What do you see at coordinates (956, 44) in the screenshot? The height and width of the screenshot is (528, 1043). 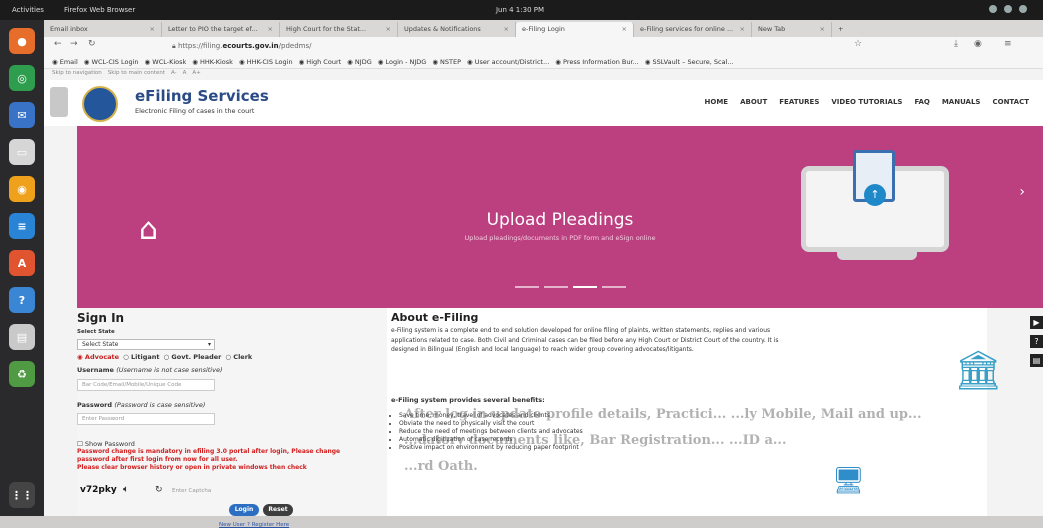 I see `downloads-icon: ⤓` at bounding box center [956, 44].